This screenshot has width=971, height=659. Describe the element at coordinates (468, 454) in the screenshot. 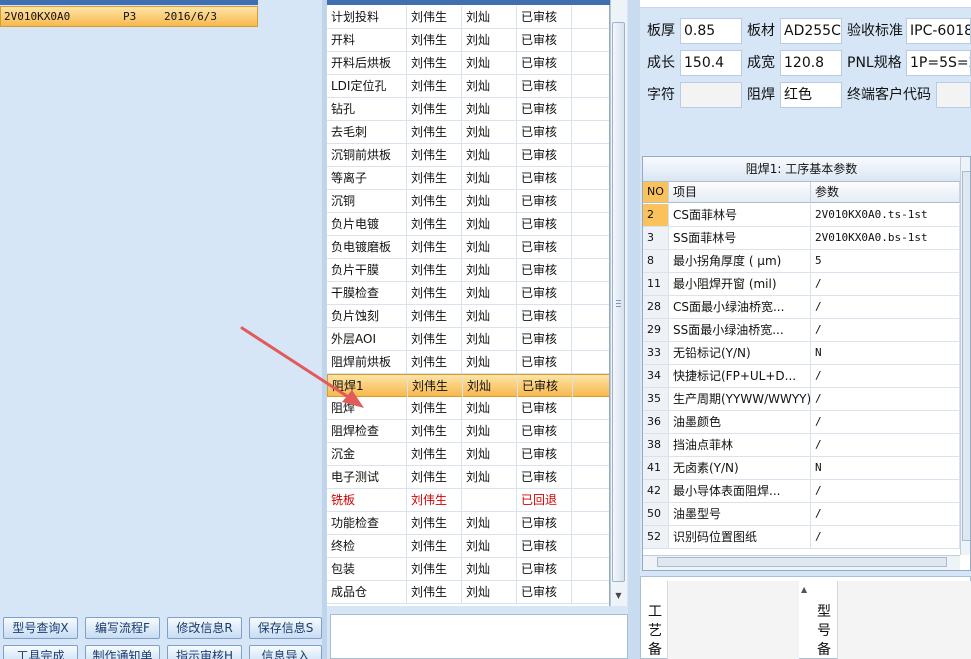

I see `process-row: 沉金 刘伟生 刘灿 已审核` at that location.